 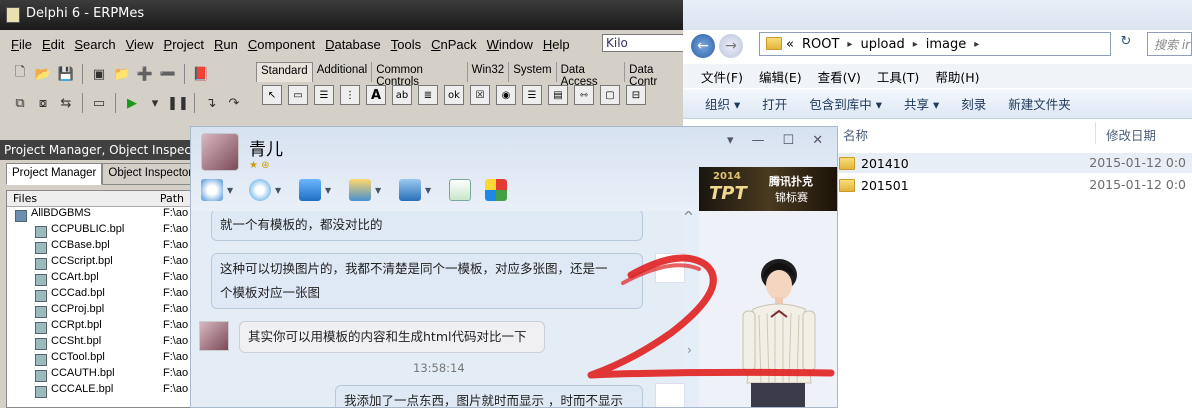 I want to click on project-group-row: AllBDGBMS F:\ao, so click(x=98, y=215).